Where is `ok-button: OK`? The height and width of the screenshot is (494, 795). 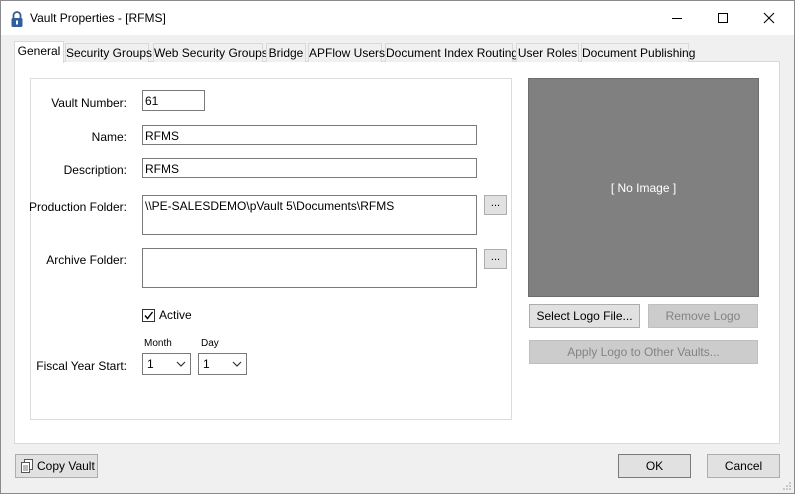
ok-button: OK is located at coordinates (654, 466).